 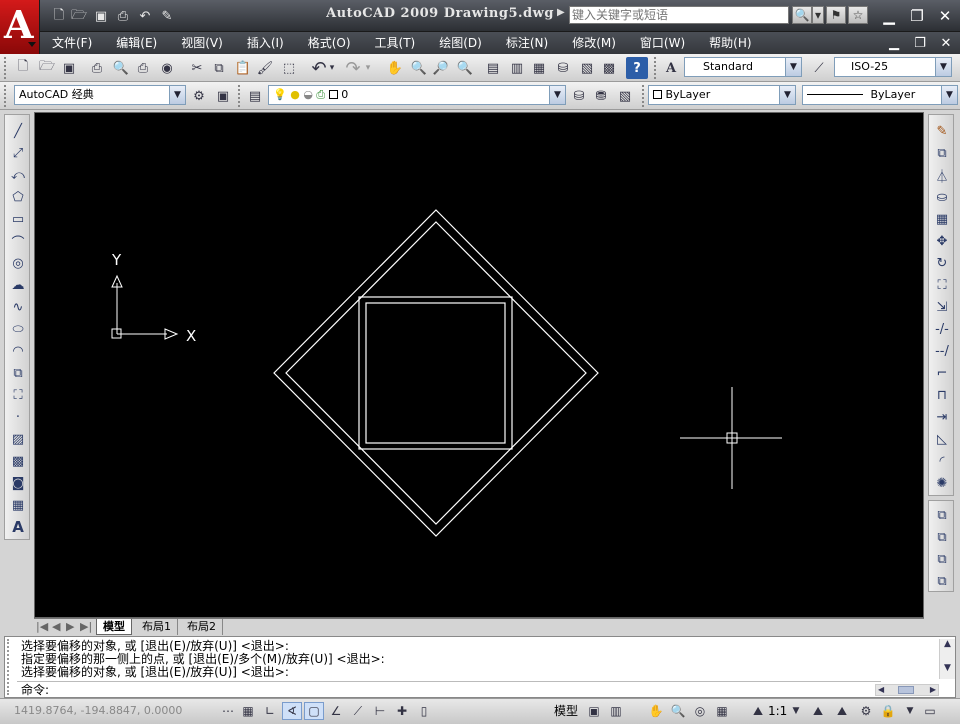 What do you see at coordinates (199, 96) in the screenshot?
I see `workspace-settings-icon: ⚙` at bounding box center [199, 96].